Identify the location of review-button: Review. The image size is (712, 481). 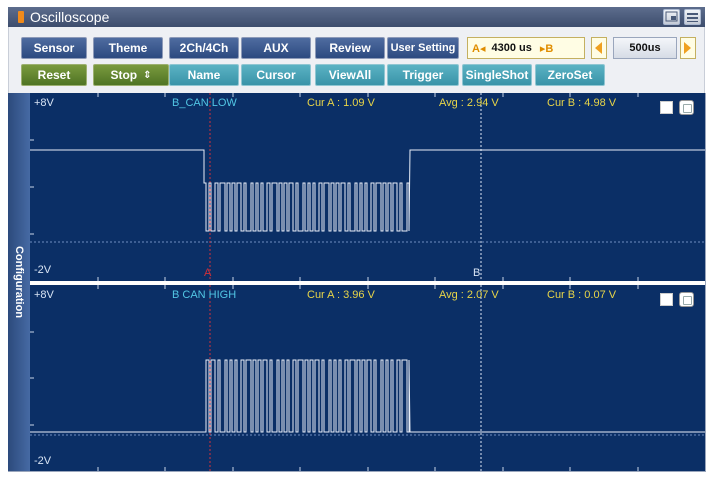
(350, 48).